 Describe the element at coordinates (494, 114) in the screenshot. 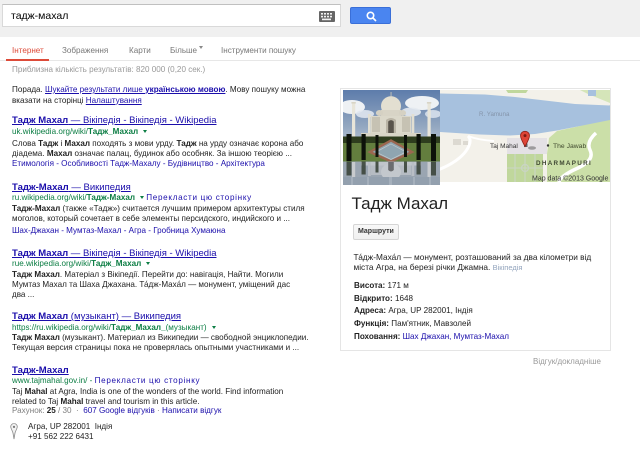

I see `svg-text: R. Yamuna` at that location.